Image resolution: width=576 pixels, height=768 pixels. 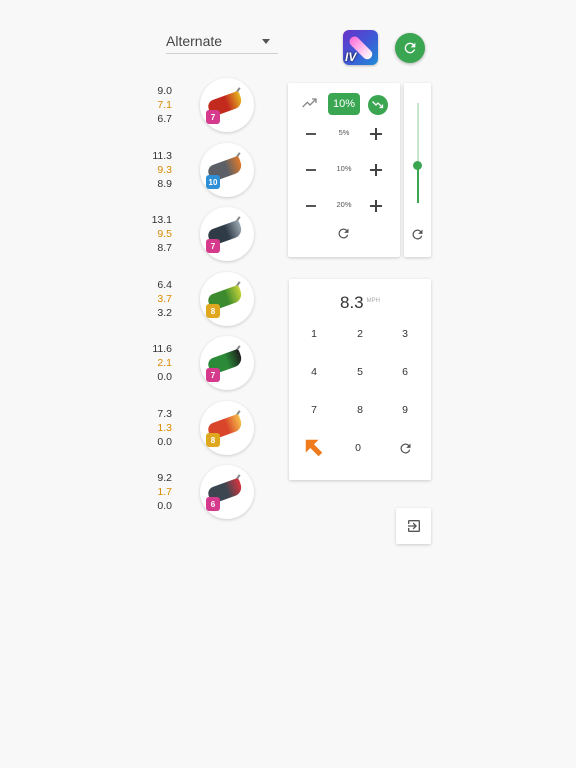 I want to click on club-button: 10, so click(x=227, y=170).